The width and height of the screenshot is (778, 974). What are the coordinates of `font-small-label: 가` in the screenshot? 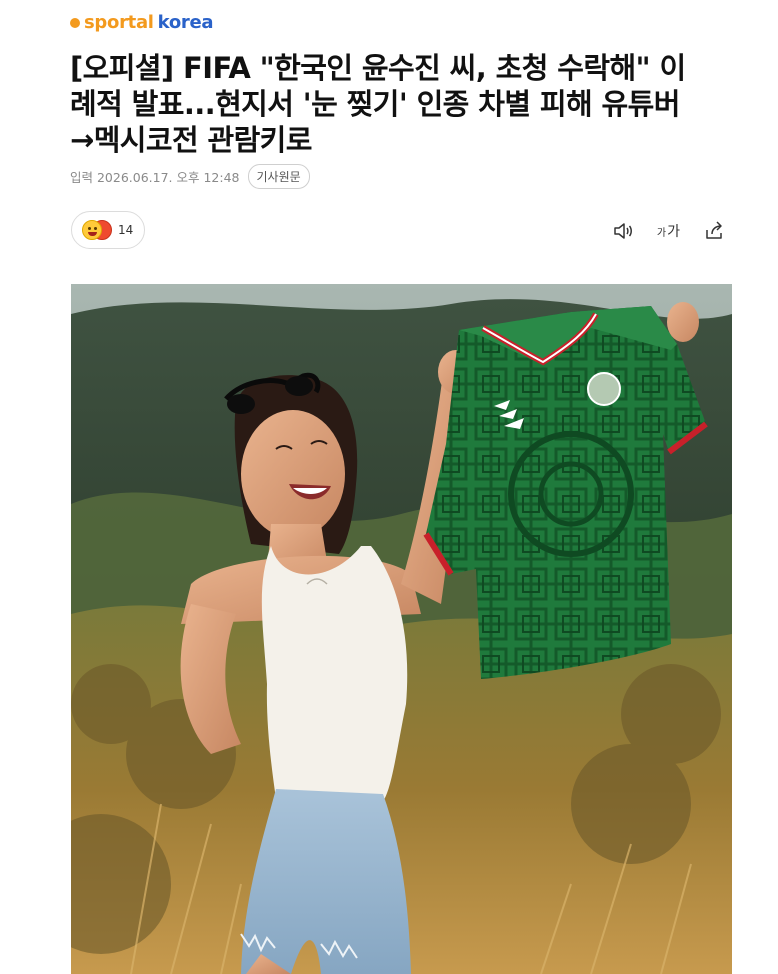 It's located at (661, 233).